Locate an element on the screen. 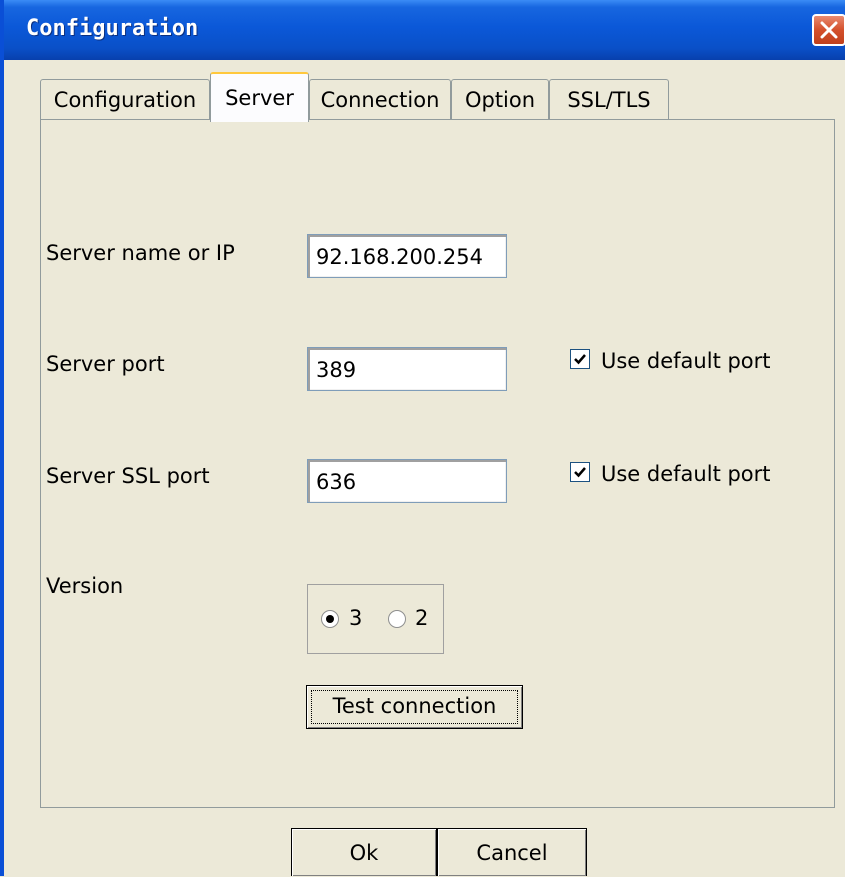 The width and height of the screenshot is (845, 877). server-ssl-port-label: Server SSL port is located at coordinates (128, 476).